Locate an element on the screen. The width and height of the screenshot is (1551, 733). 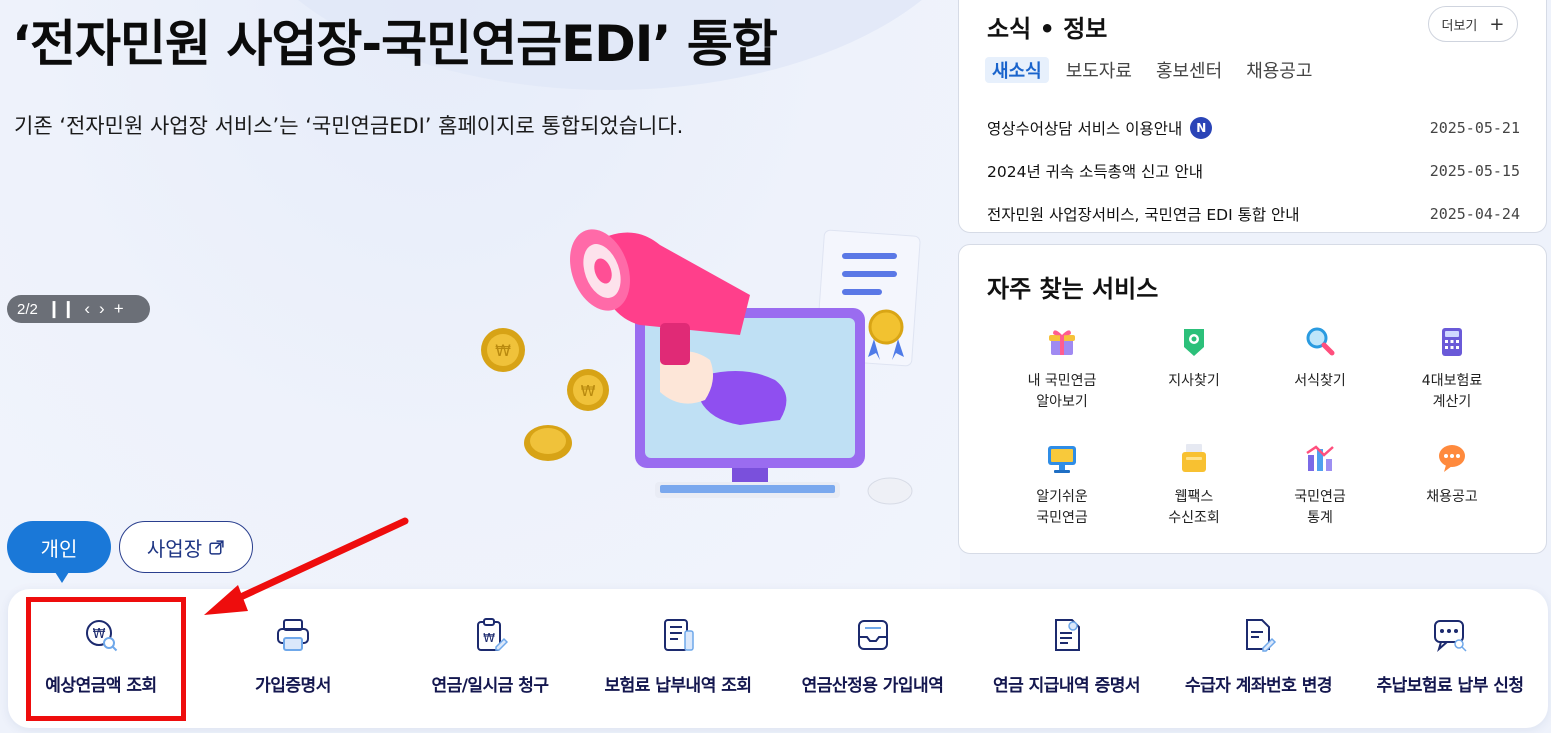
news-item-date: 2025-05-21 is located at coordinates (1474, 127).